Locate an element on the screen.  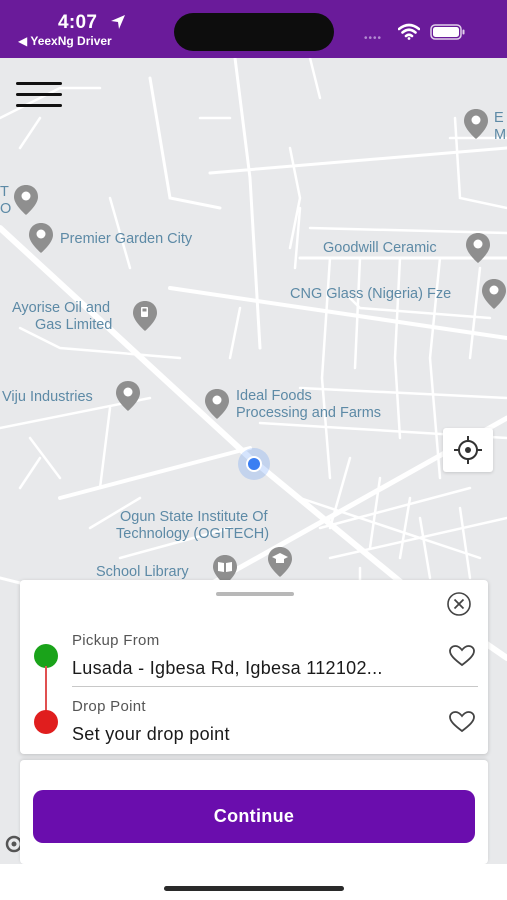
favorite-drop-heart-icon is located at coordinates (462, 722).